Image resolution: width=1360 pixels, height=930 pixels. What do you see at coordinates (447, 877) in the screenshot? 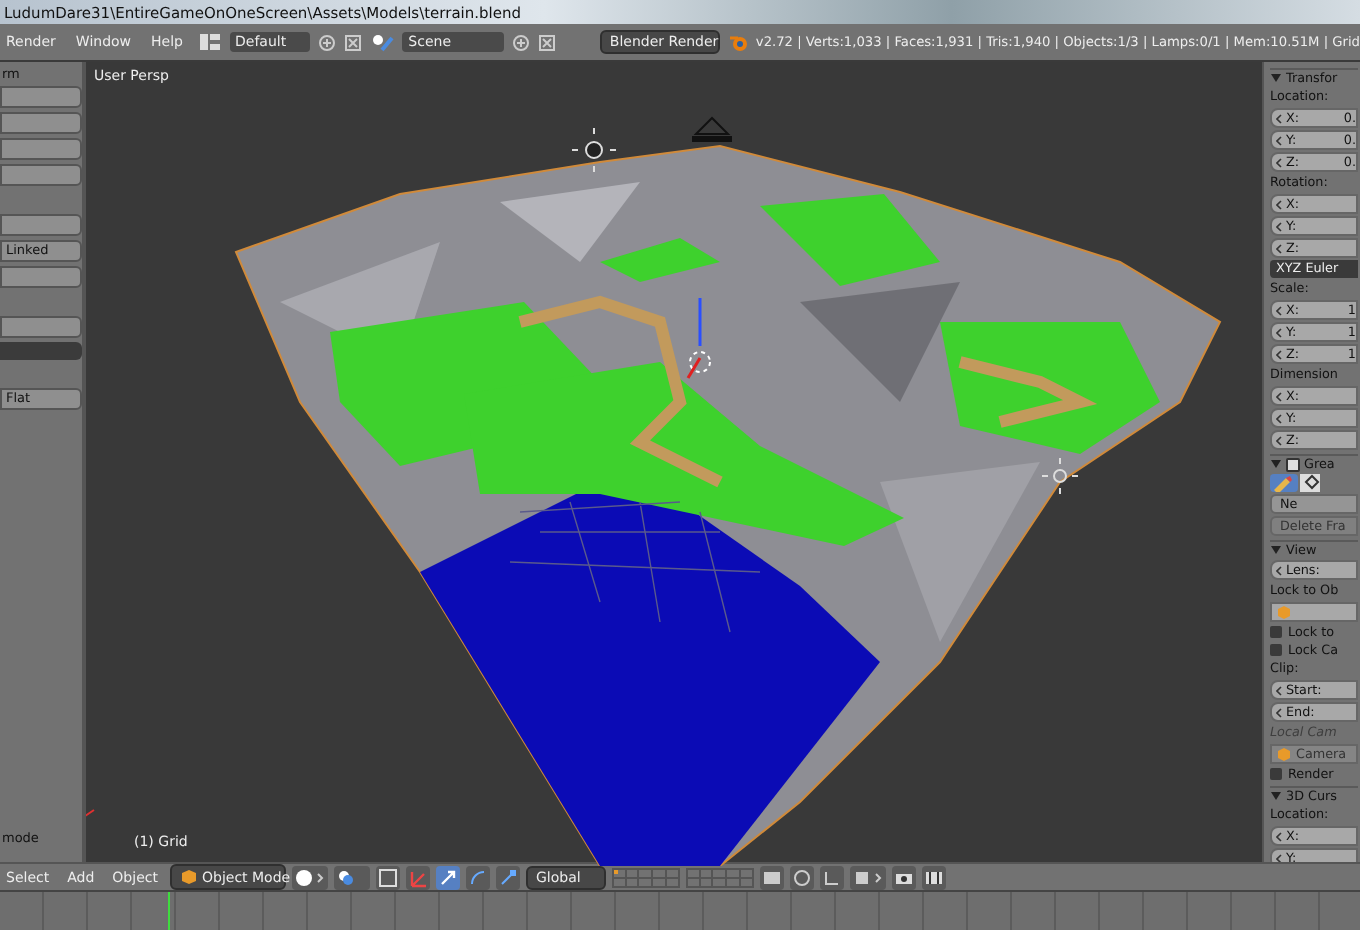
I see `arrow-icon` at bounding box center [447, 877].